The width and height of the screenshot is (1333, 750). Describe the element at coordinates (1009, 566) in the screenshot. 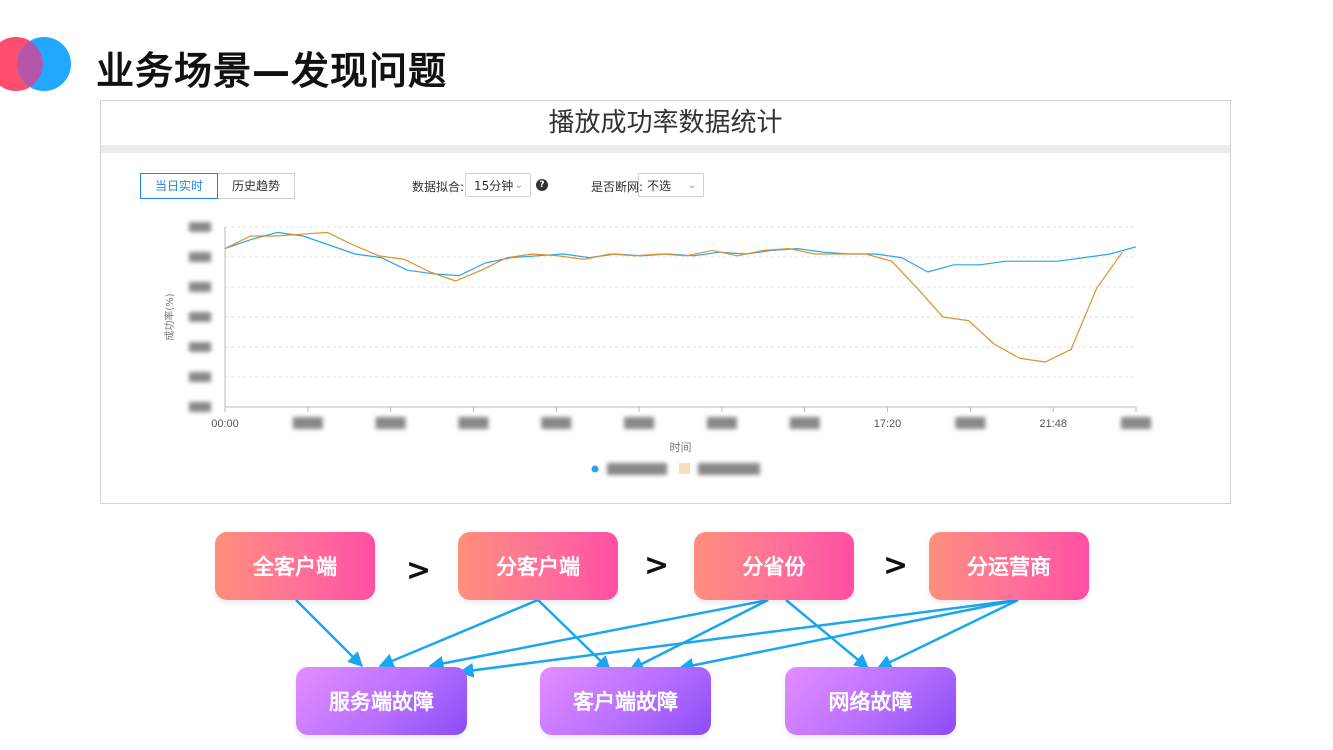

I see `flow-node-per-carrier: 分运营商` at that location.